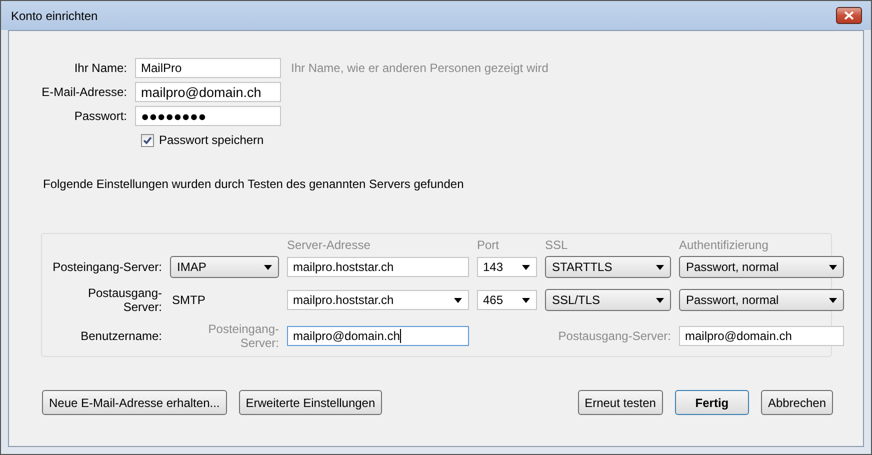 This screenshot has width=872, height=455. Describe the element at coordinates (608, 300) in the screenshot. I see `ssl-dropdown: SSL/TLS` at that location.